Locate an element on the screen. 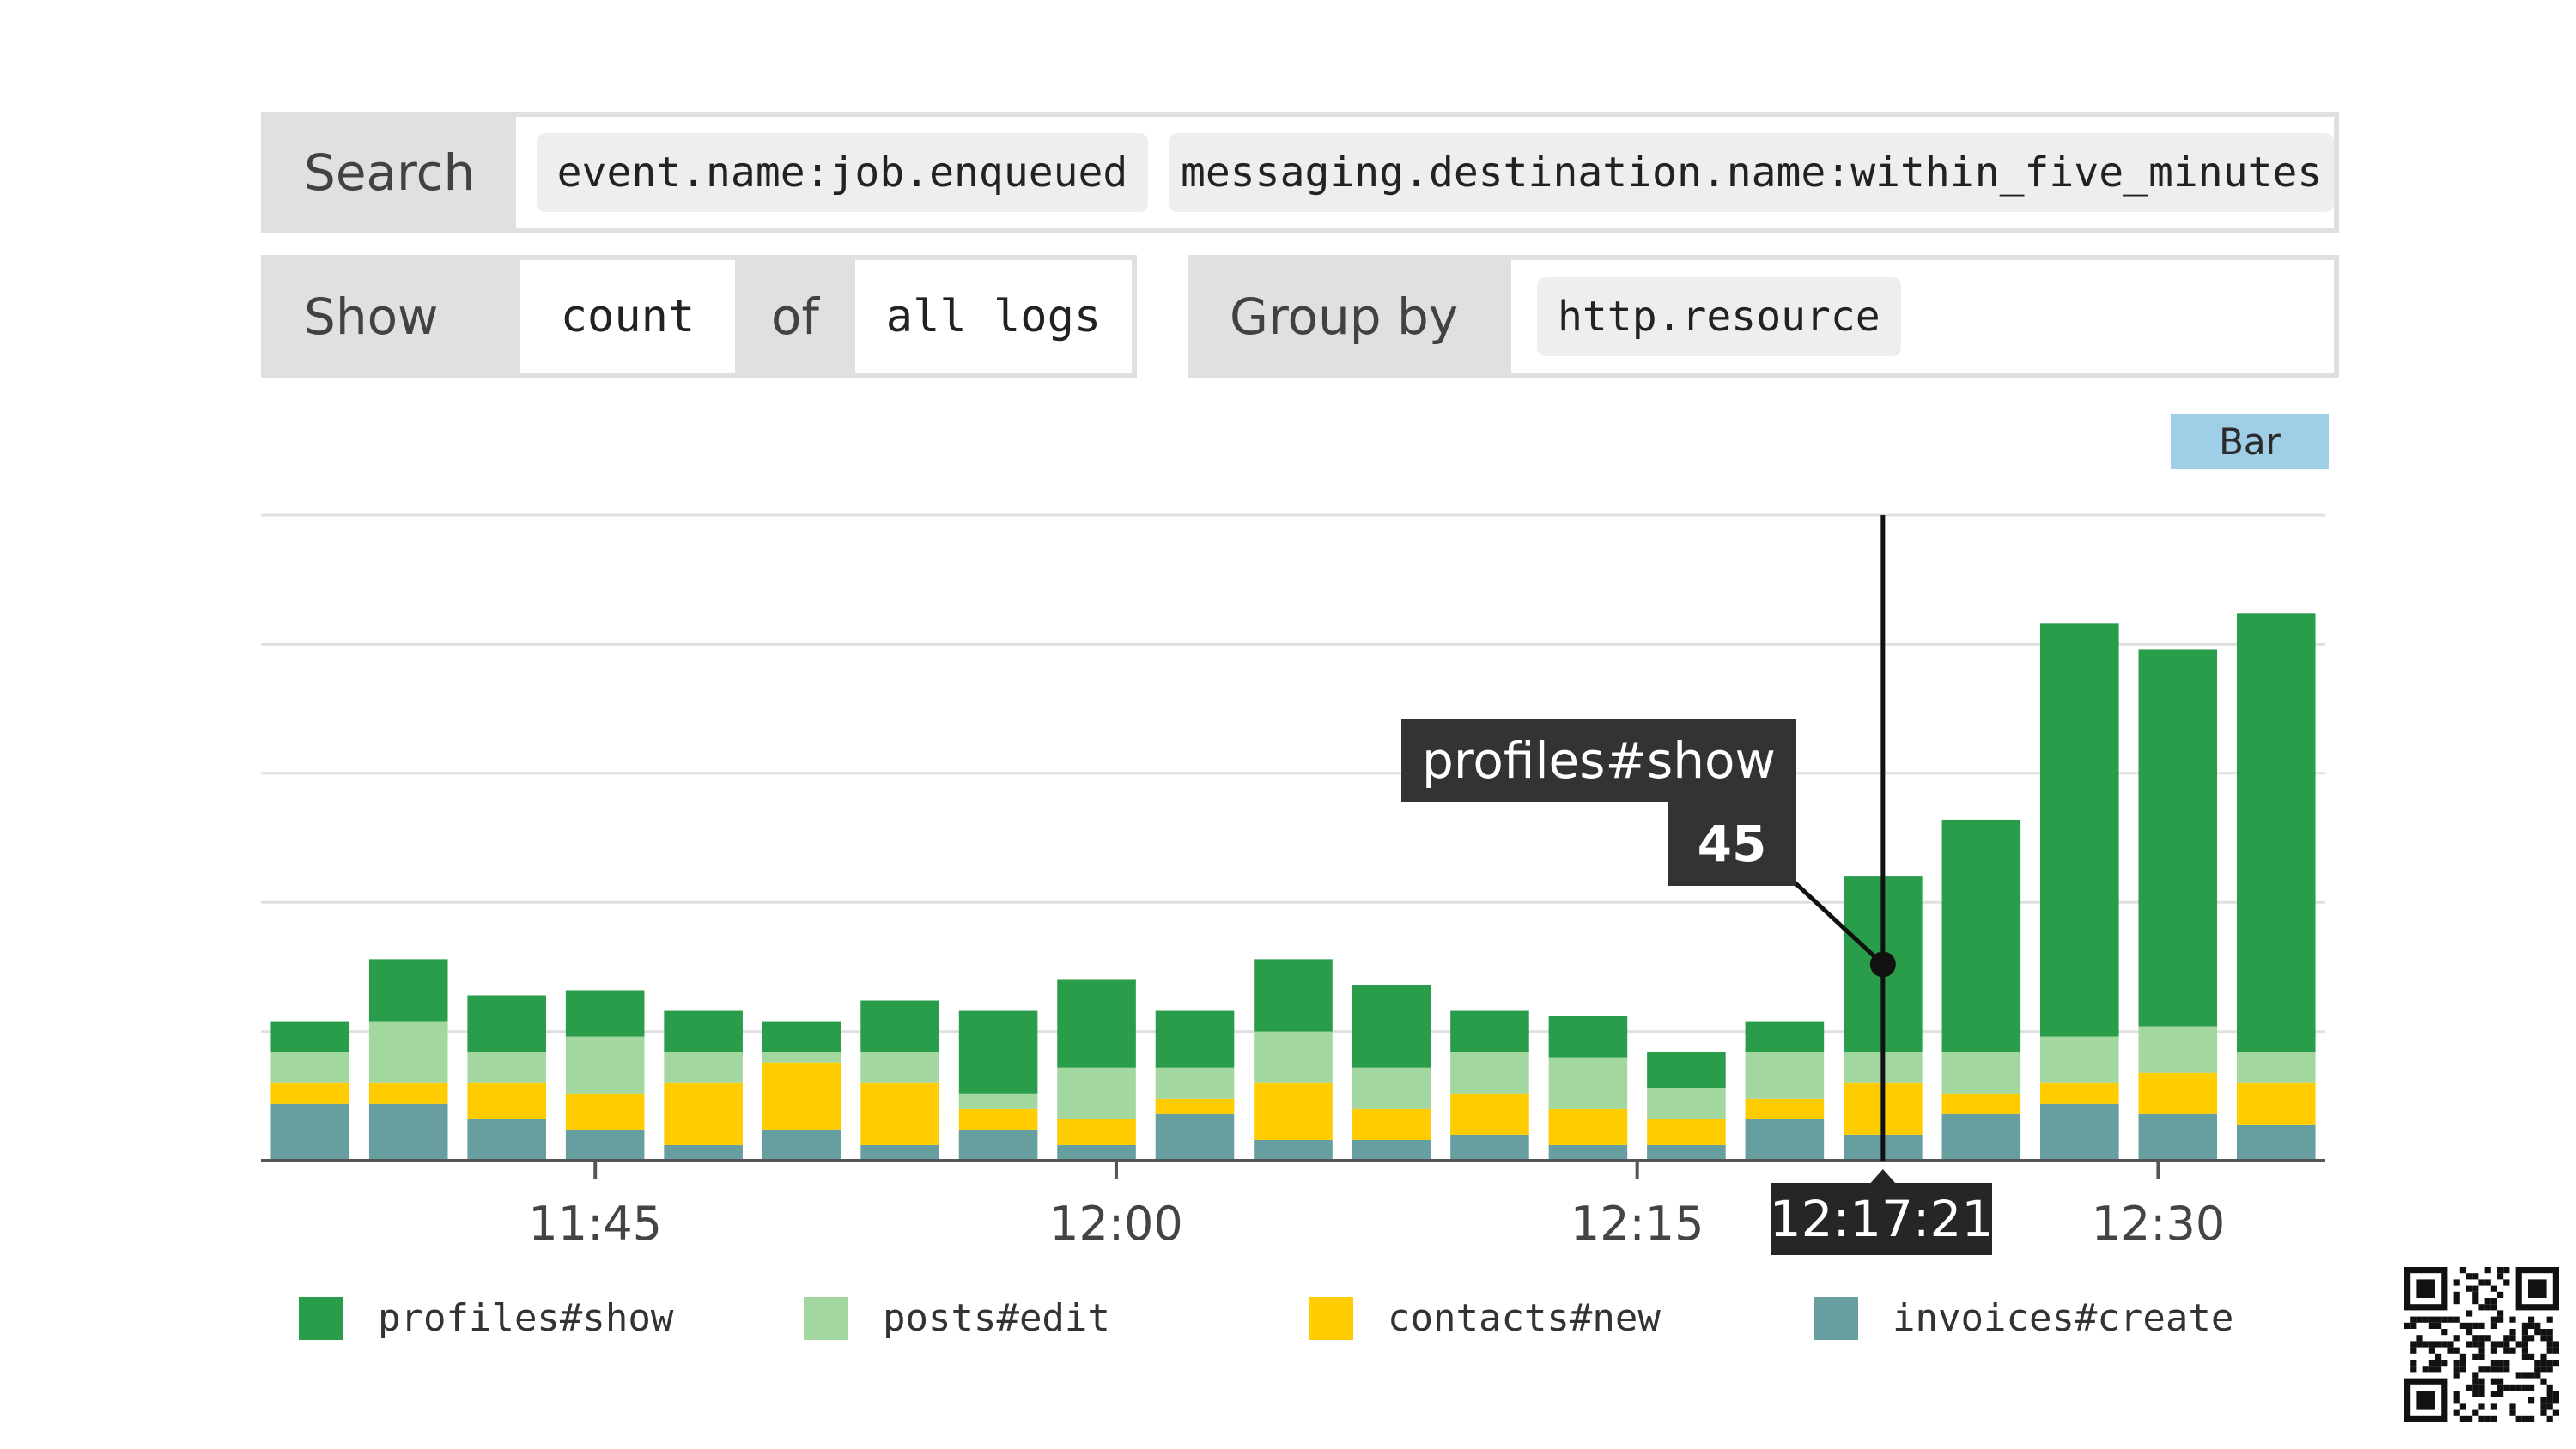 This screenshot has height=1449, width=2576. legend-label: profiles#show is located at coordinates (526, 1318).